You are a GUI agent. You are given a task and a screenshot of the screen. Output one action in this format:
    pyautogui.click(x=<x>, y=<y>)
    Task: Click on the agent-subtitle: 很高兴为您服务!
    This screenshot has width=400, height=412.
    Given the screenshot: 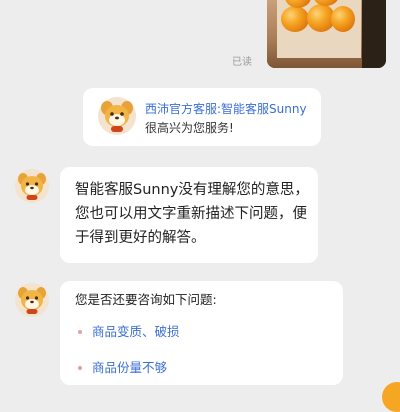 What is the action you would take?
    pyautogui.click(x=189, y=128)
    